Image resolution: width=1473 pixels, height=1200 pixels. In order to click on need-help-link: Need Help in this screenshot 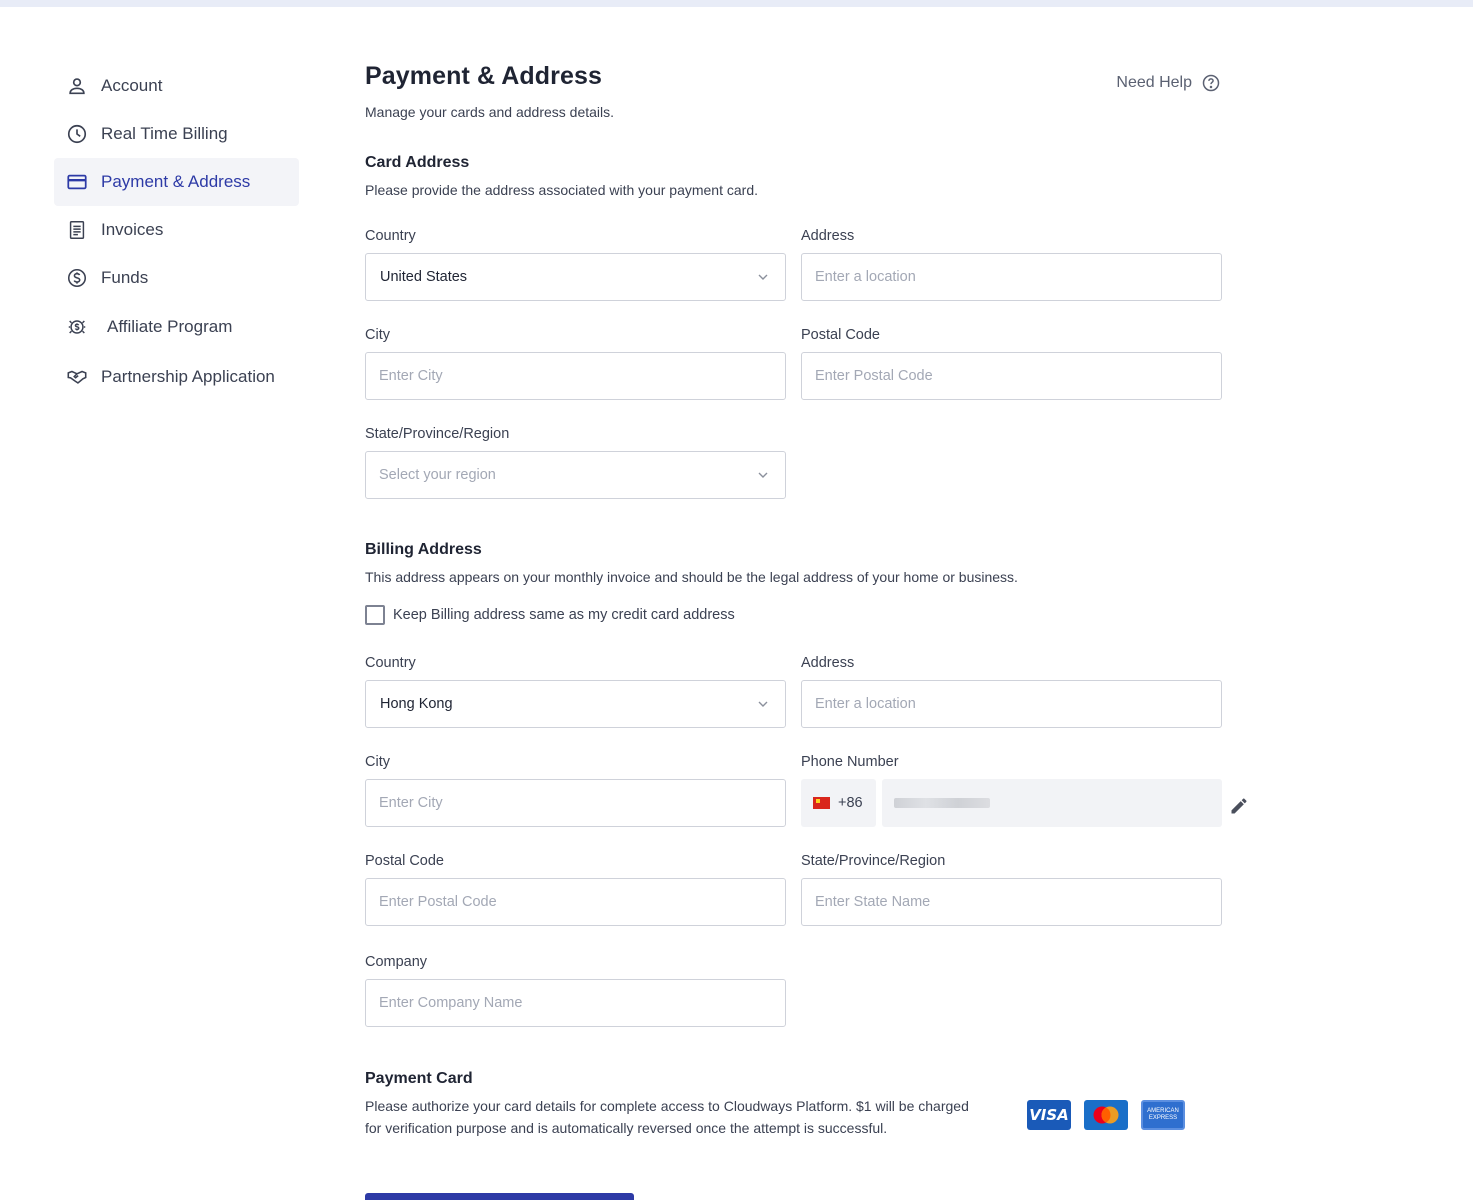, I will do `click(1168, 83)`.